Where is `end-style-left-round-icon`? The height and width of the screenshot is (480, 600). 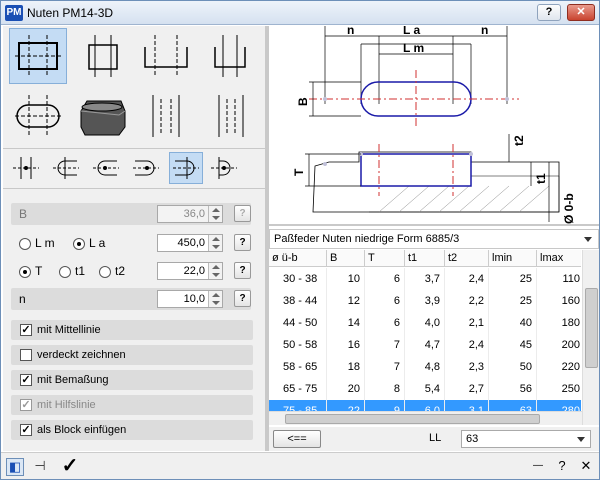 end-style-left-round-icon is located at coordinates (66, 168).